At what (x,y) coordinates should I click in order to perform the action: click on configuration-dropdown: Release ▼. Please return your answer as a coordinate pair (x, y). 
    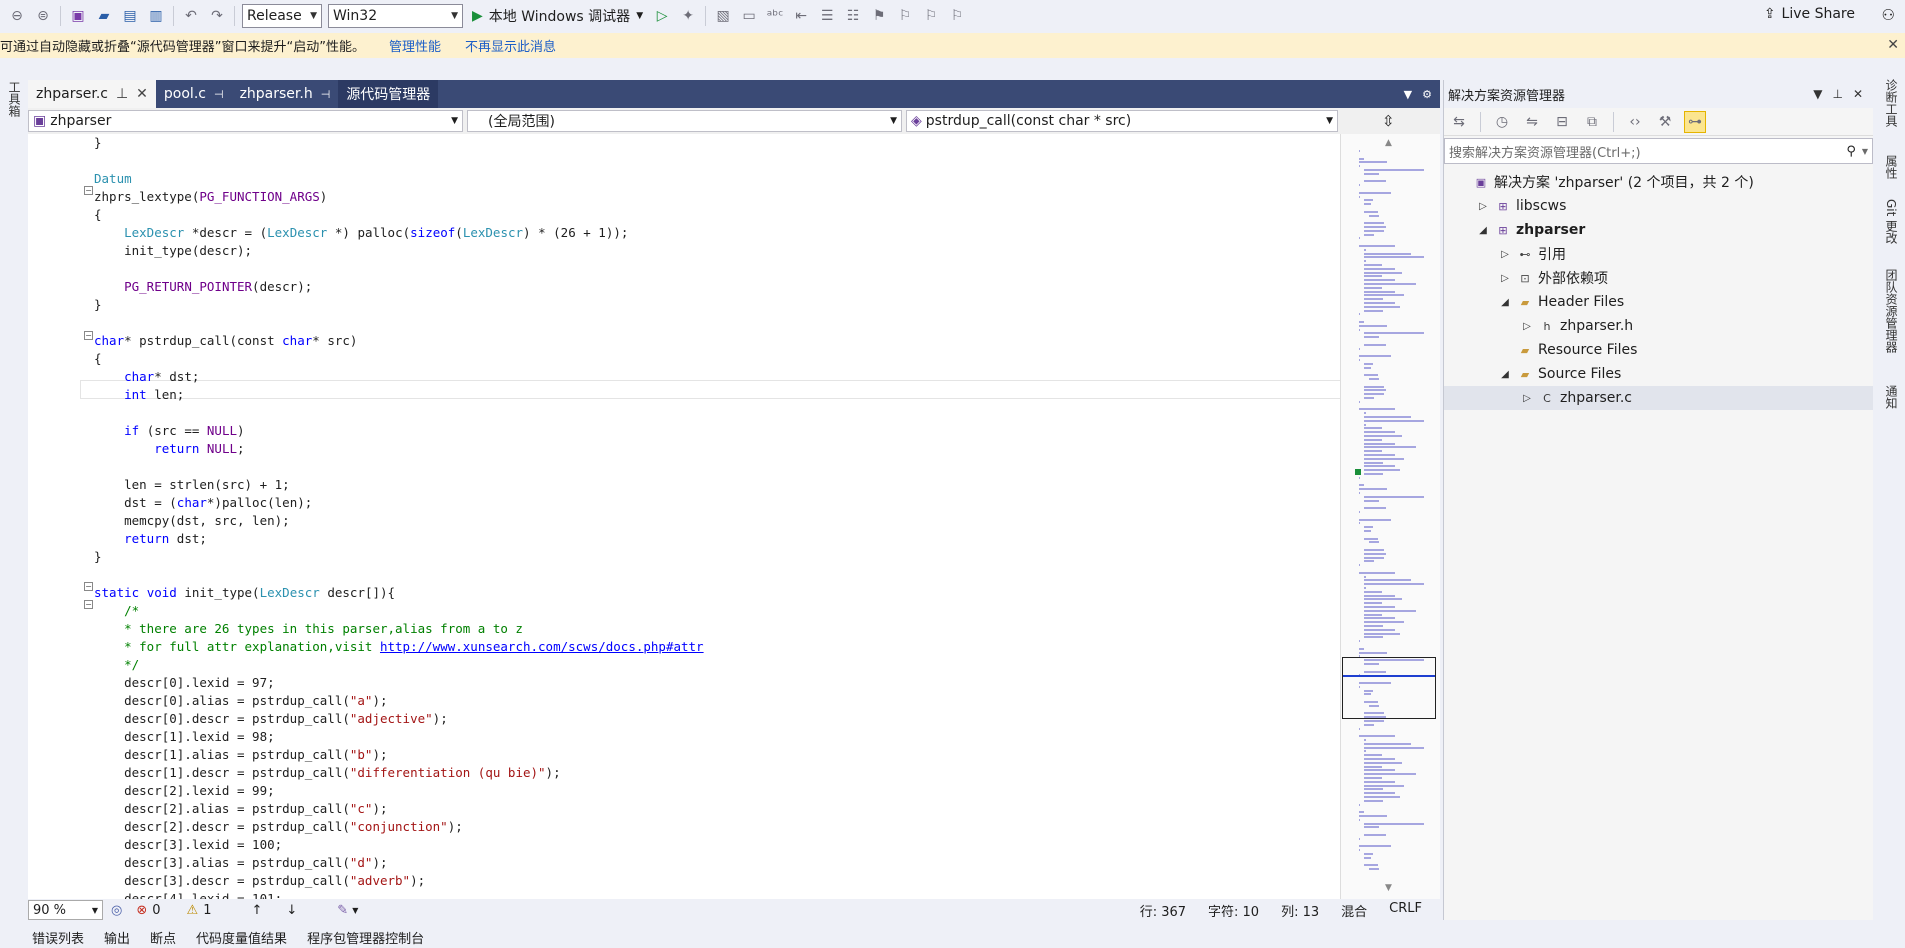
    Looking at the image, I should click on (282, 16).